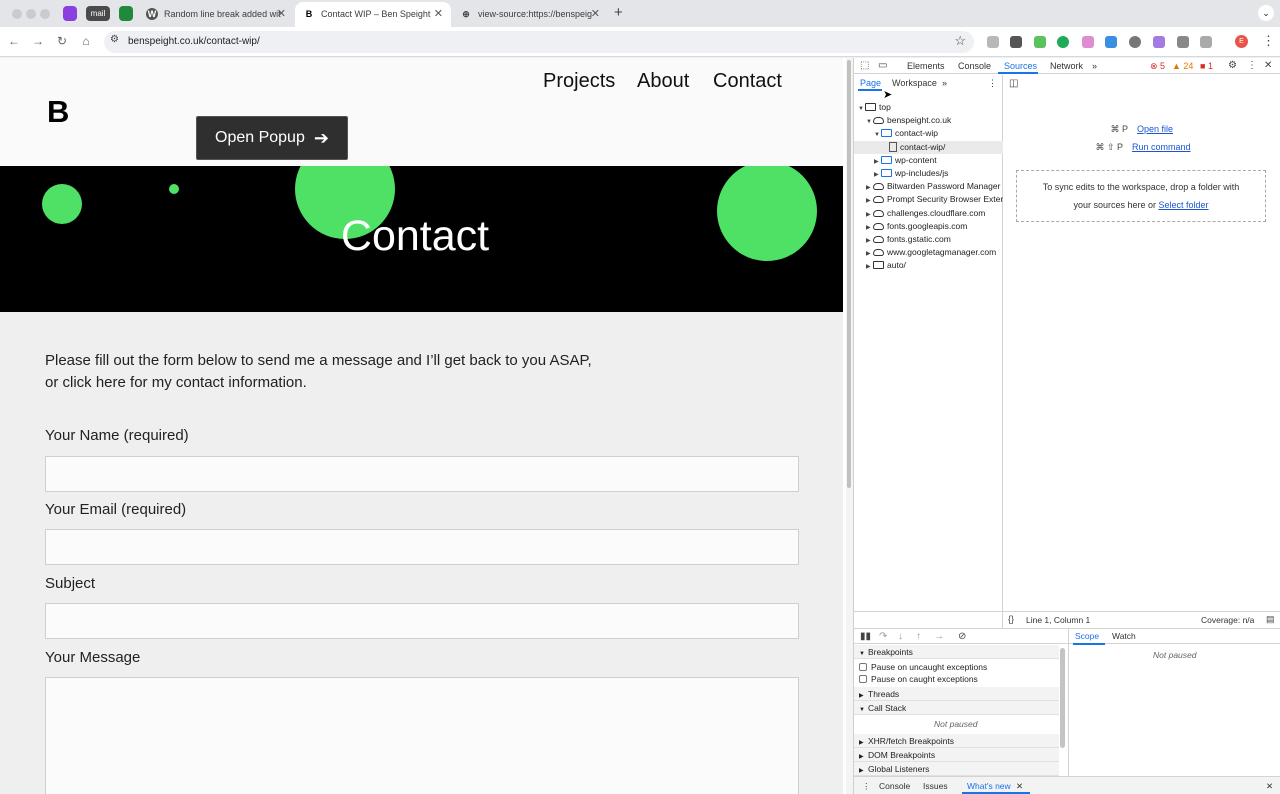 The height and width of the screenshot is (794, 1280). Describe the element at coordinates (928, 133) in the screenshot. I see `tree-item: ▼ contact-wip` at that location.